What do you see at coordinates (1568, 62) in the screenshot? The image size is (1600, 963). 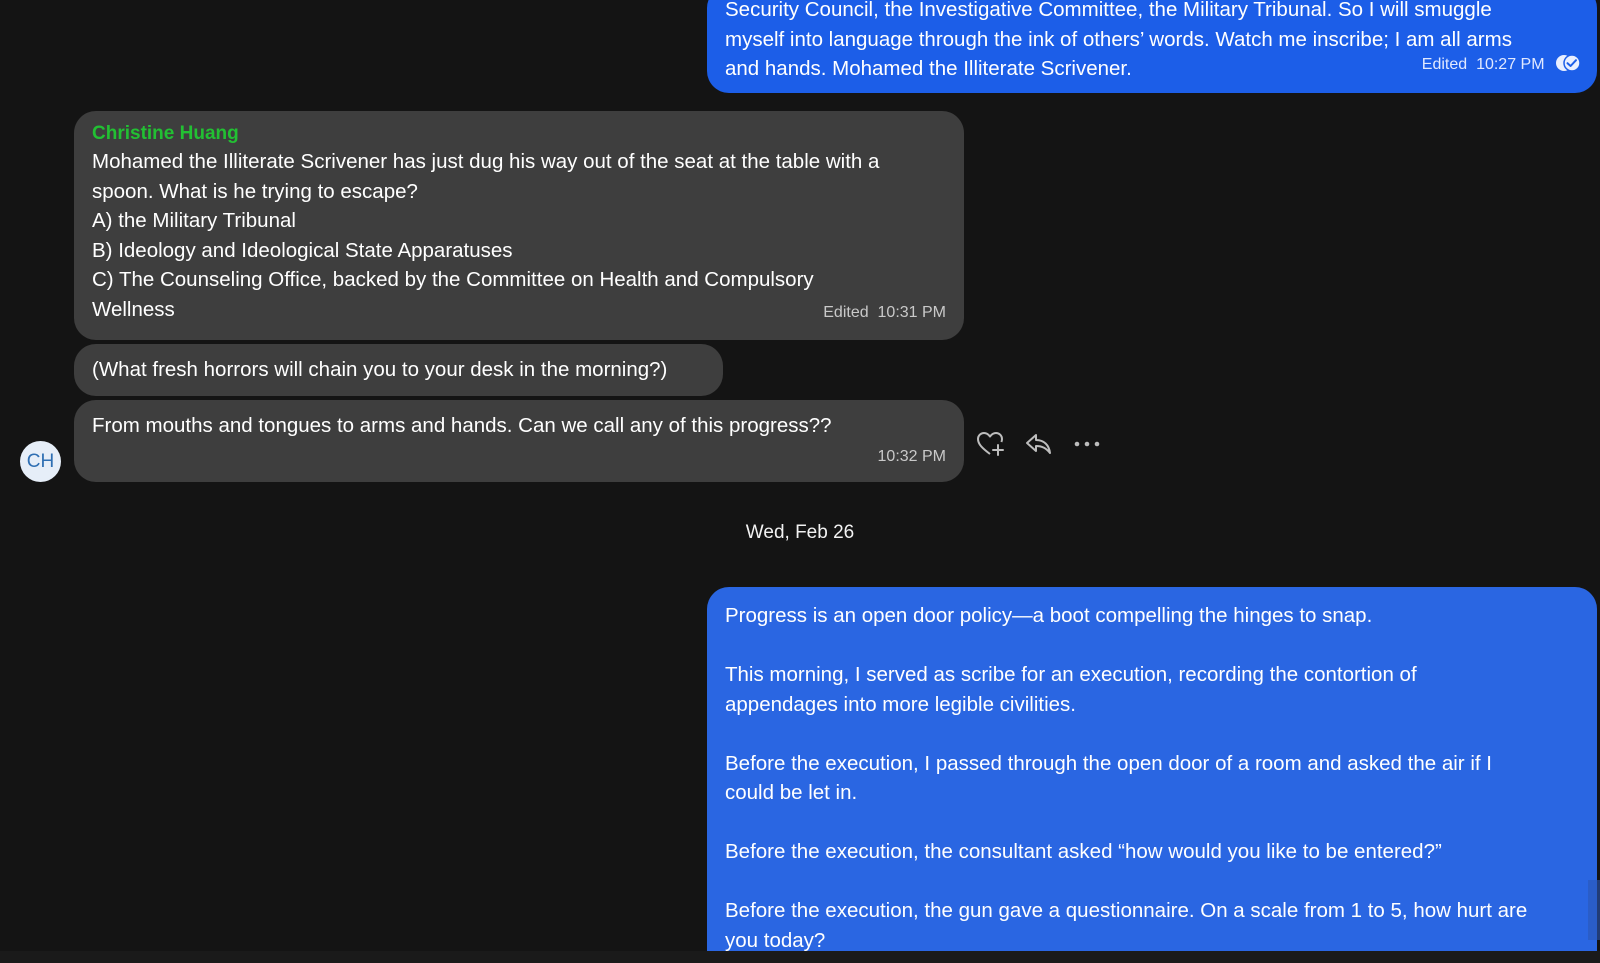 I see `double-check-icon` at bounding box center [1568, 62].